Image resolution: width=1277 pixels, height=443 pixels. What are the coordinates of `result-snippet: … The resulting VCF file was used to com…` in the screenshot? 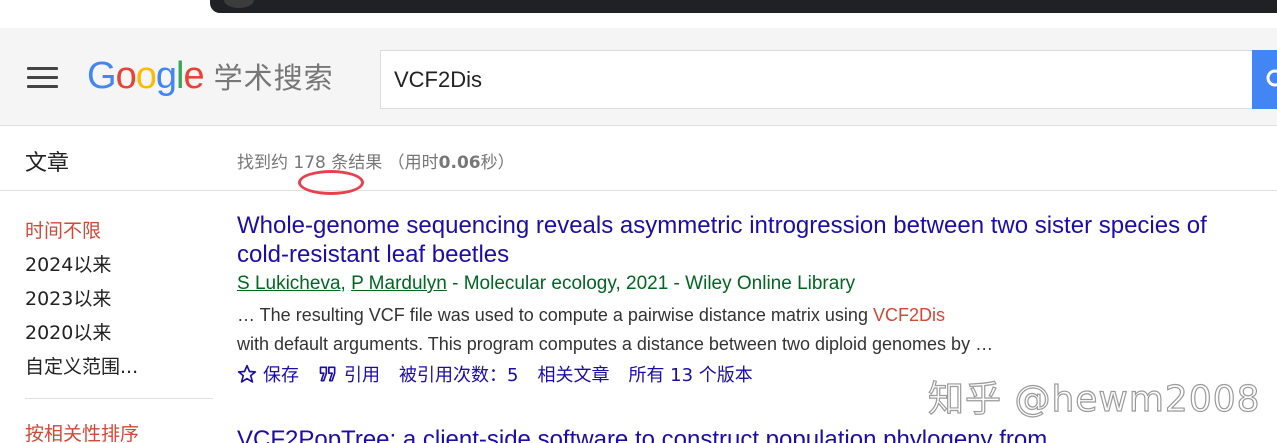 It's located at (737, 330).